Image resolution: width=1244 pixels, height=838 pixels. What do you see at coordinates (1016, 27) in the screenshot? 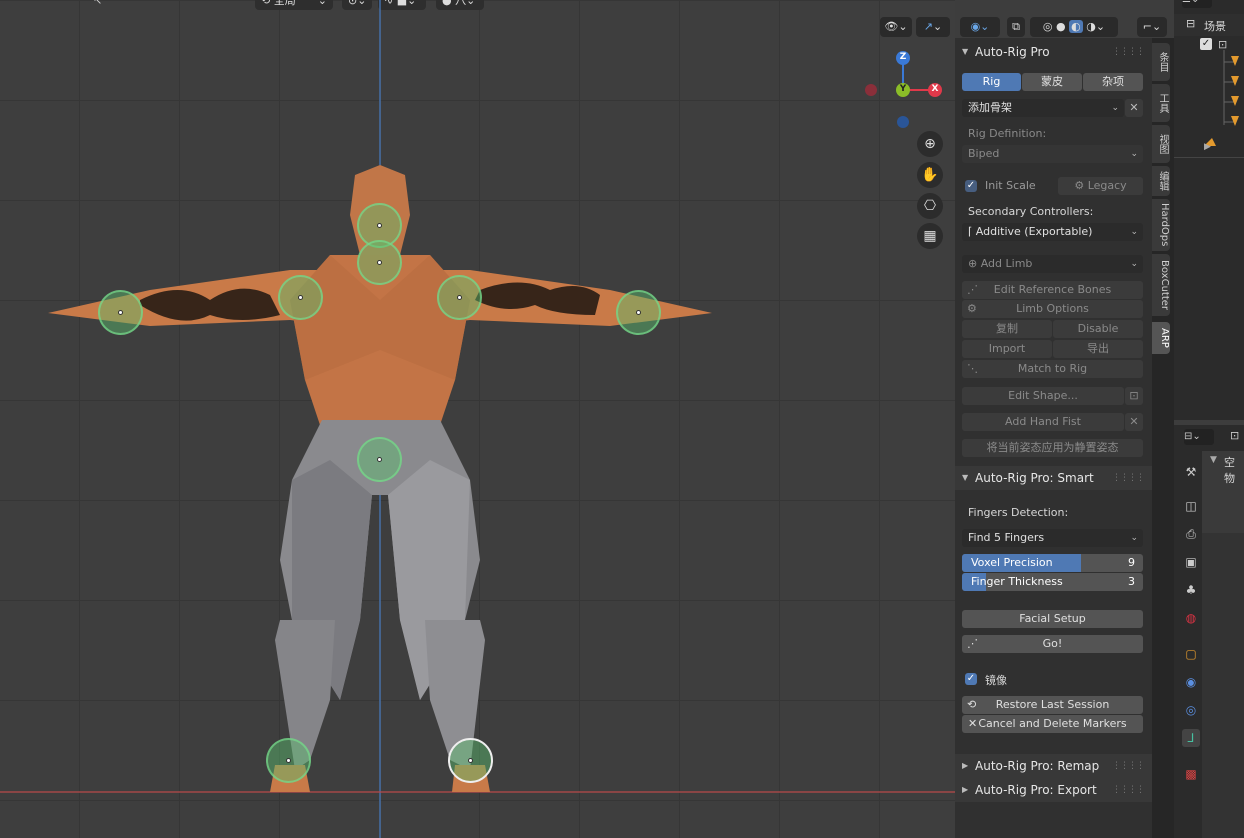
I see `xray-toggle: ⧉` at bounding box center [1016, 27].